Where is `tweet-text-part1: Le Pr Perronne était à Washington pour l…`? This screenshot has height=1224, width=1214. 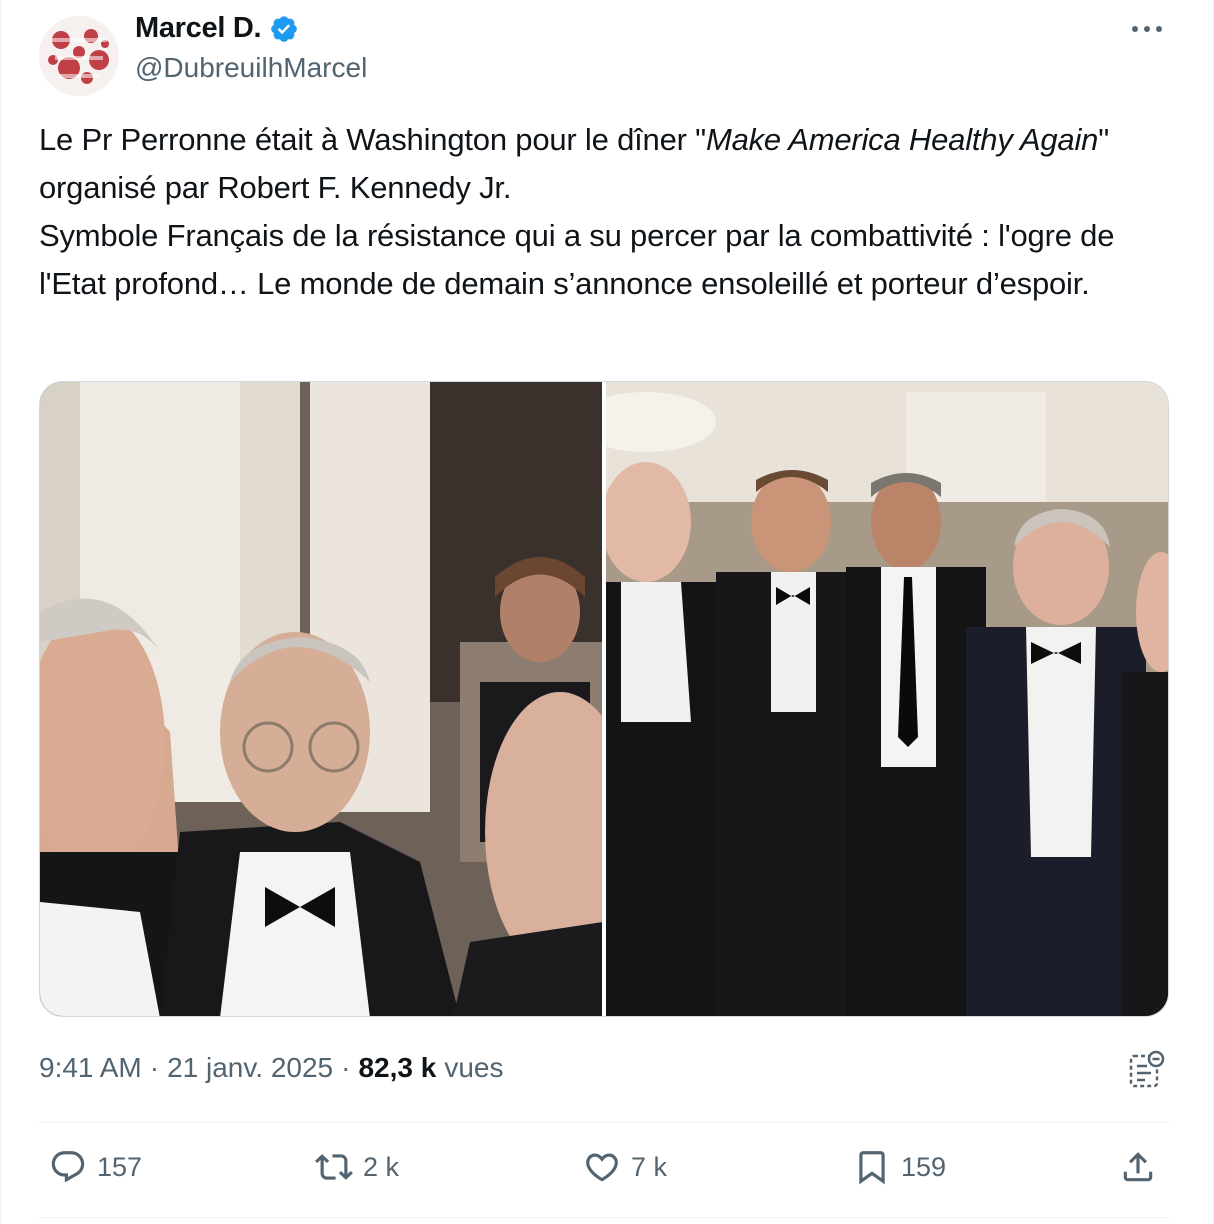 tweet-text-part1: Le Pr Perronne était à Washington pour l… is located at coordinates (372, 139).